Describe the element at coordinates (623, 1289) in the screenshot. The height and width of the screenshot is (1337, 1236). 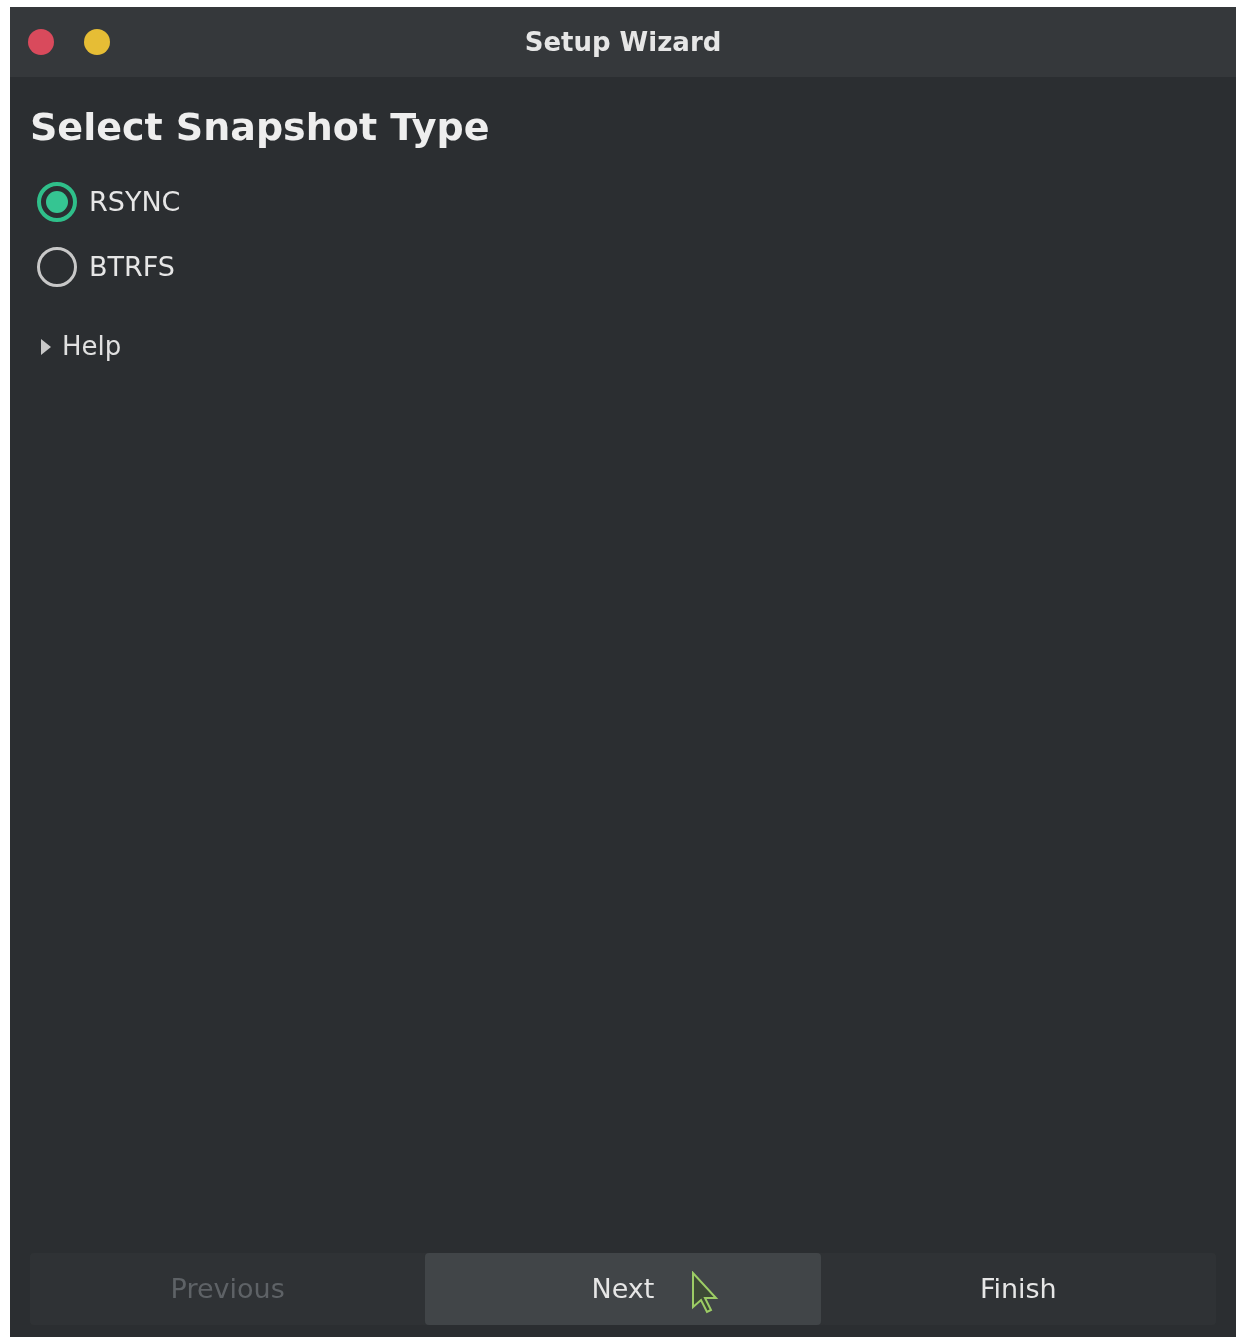
I see `wizard-button: Next` at that location.